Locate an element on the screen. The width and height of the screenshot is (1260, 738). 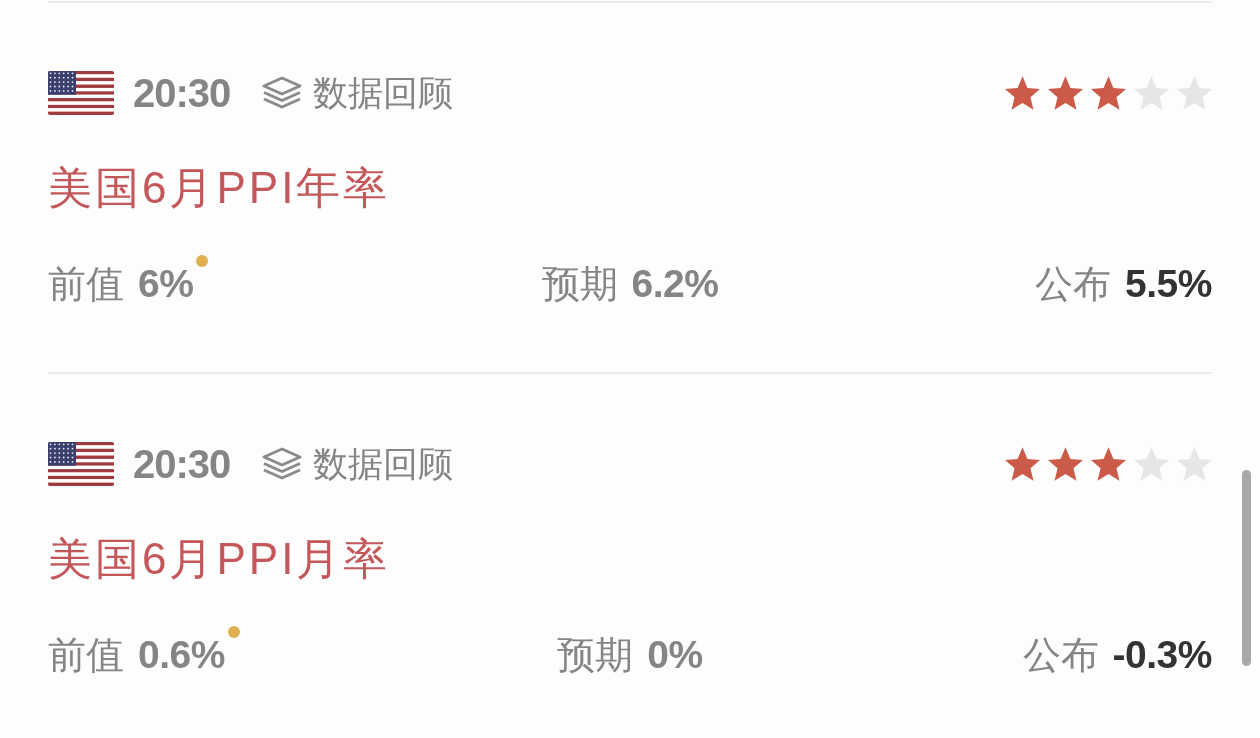
event-title: 美国6月PPI月率 is located at coordinates (630, 559).